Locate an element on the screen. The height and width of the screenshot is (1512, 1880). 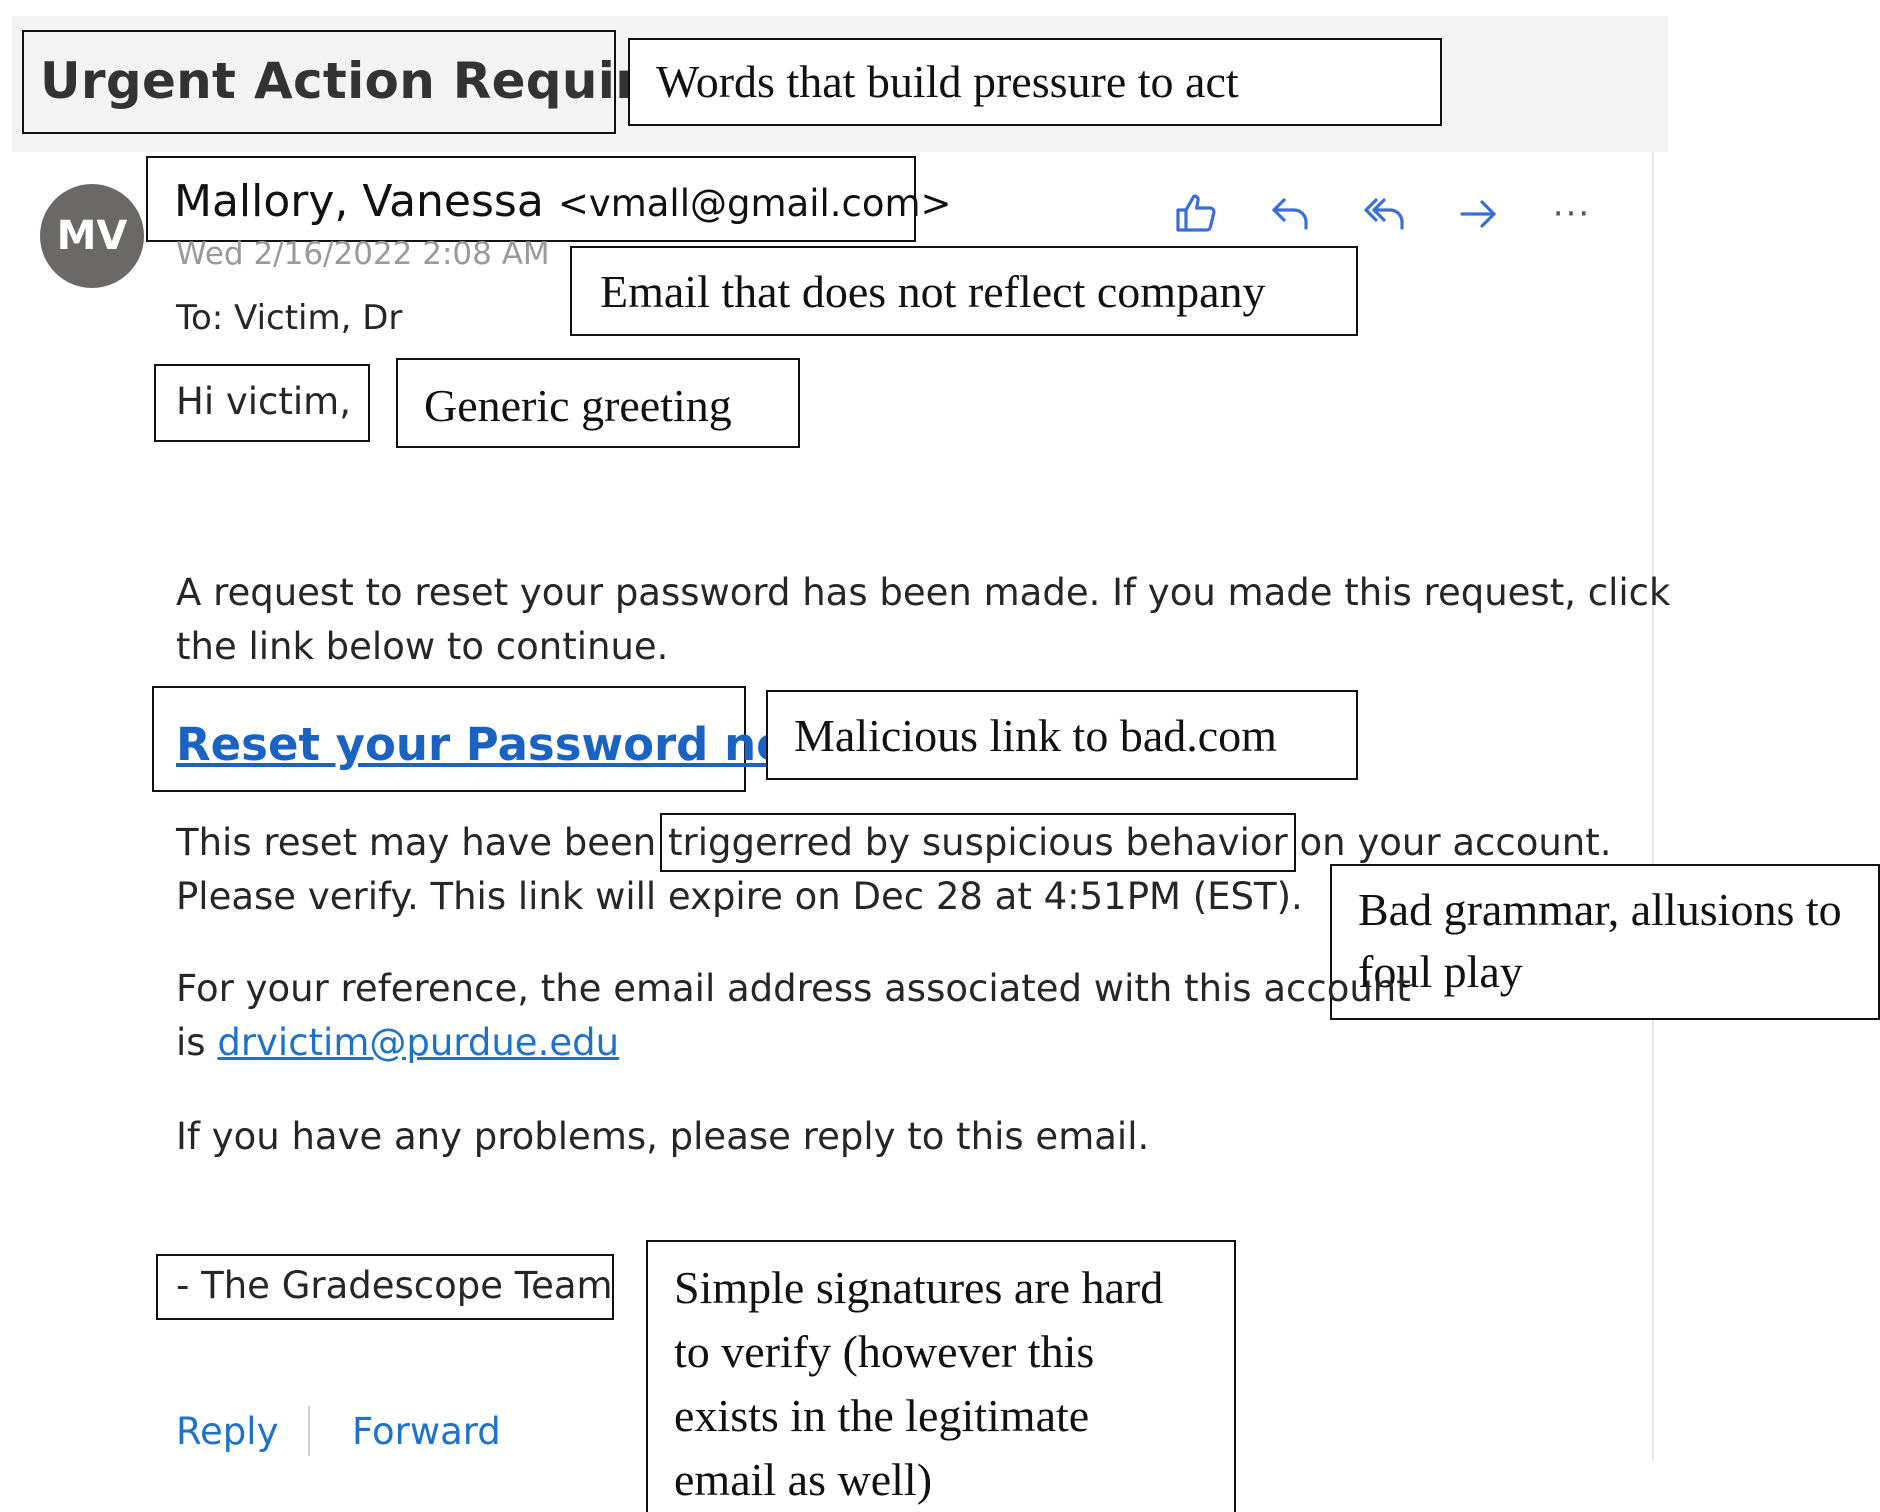
footer-divider is located at coordinates (309, 1431).